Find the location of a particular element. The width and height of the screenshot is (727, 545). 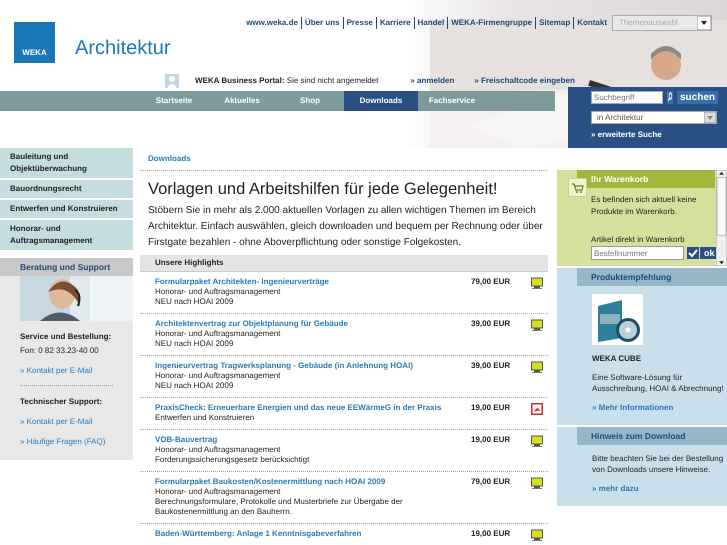

top-link: WEKA-Firmengruppe is located at coordinates (491, 23).